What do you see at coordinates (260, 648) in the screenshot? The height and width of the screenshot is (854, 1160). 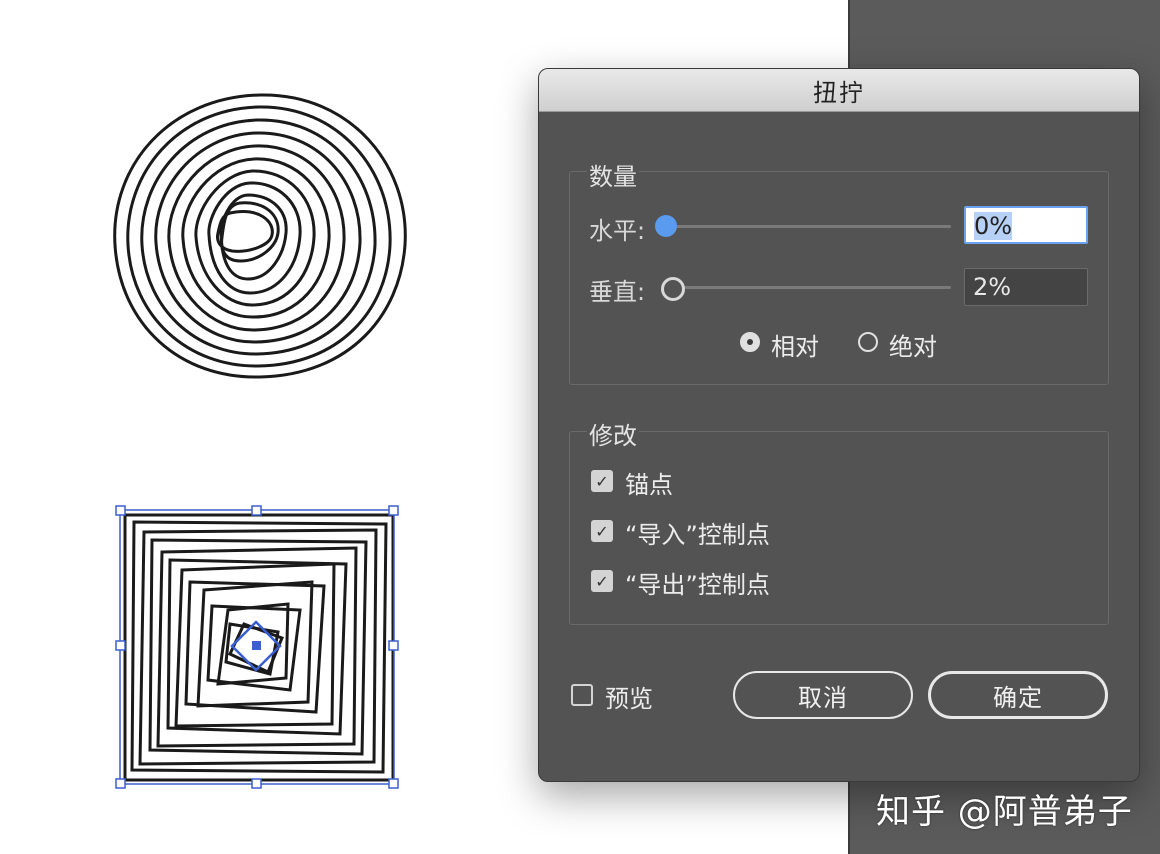 I see `twisted-squares-artwork` at bounding box center [260, 648].